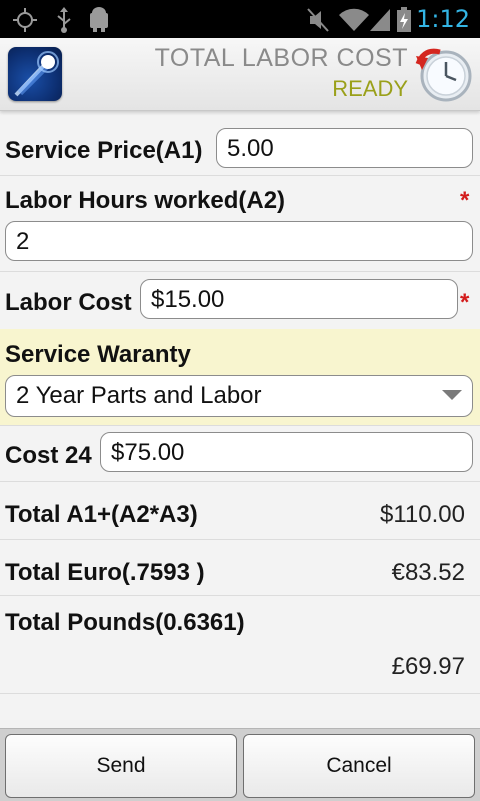  What do you see at coordinates (281, 58) in the screenshot?
I see `page-title: TOTAL LABOR COST` at bounding box center [281, 58].